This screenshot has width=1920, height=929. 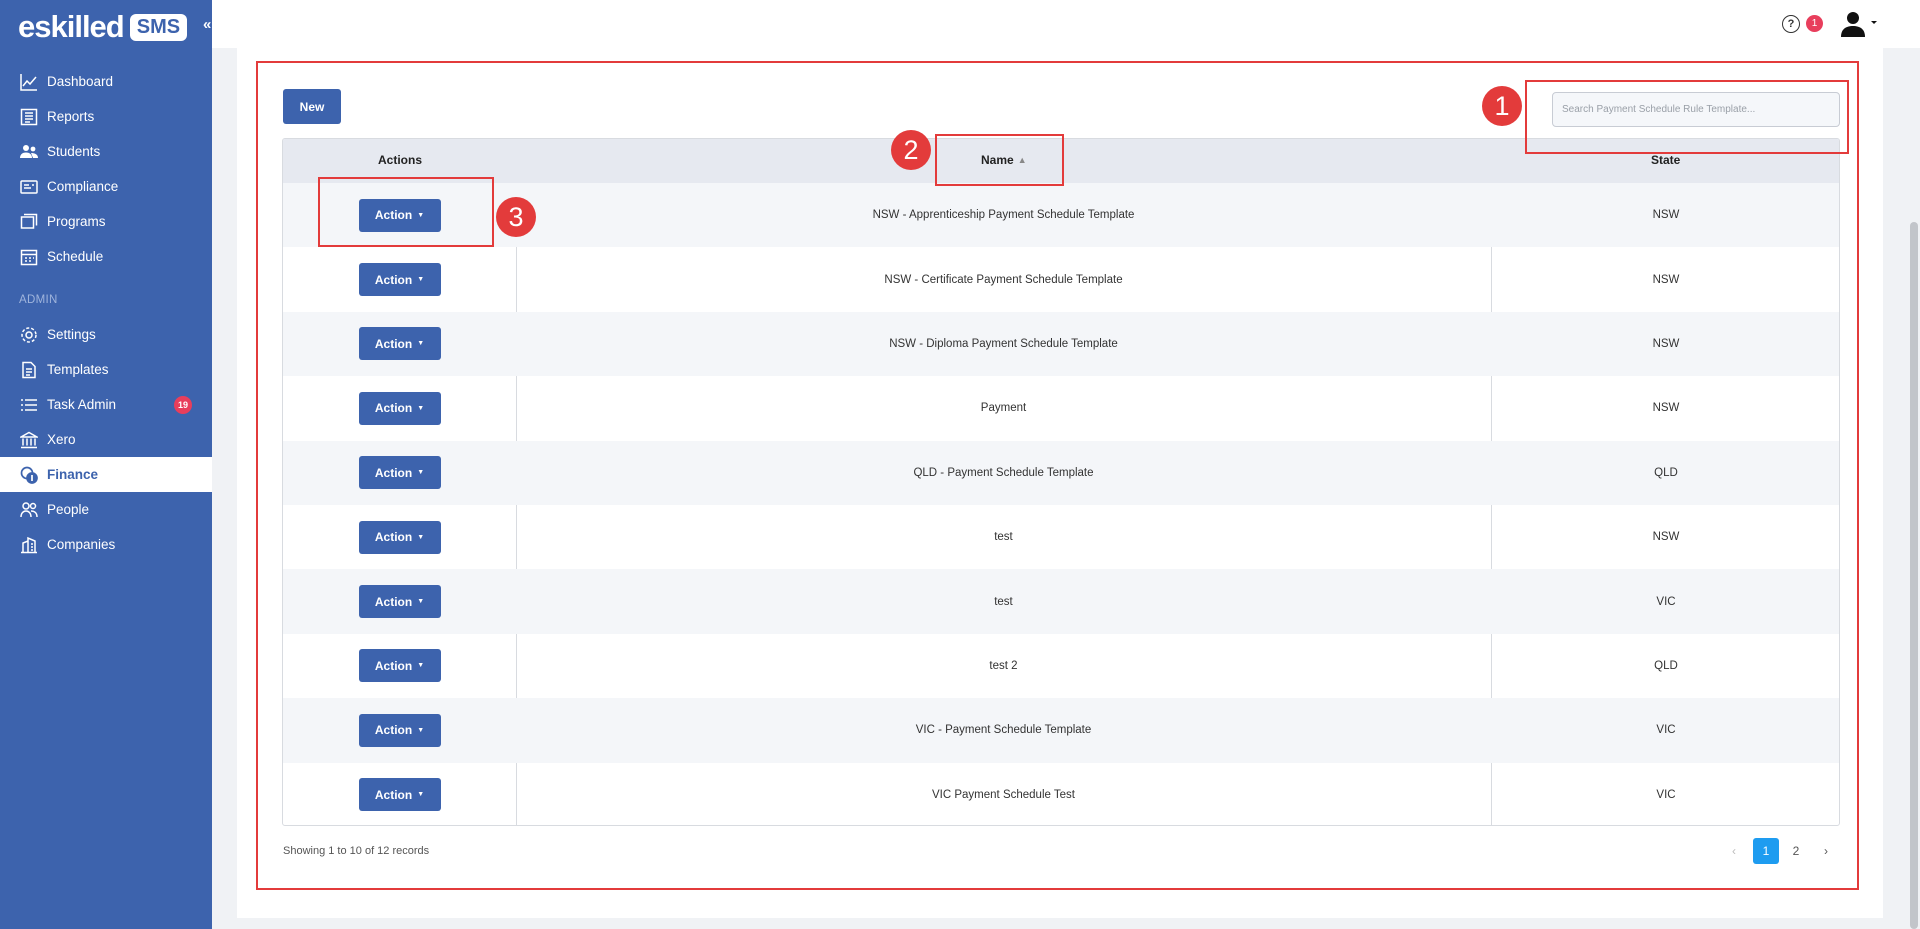 What do you see at coordinates (1791, 24) in the screenshot?
I see `question-circle-icon: ?` at bounding box center [1791, 24].